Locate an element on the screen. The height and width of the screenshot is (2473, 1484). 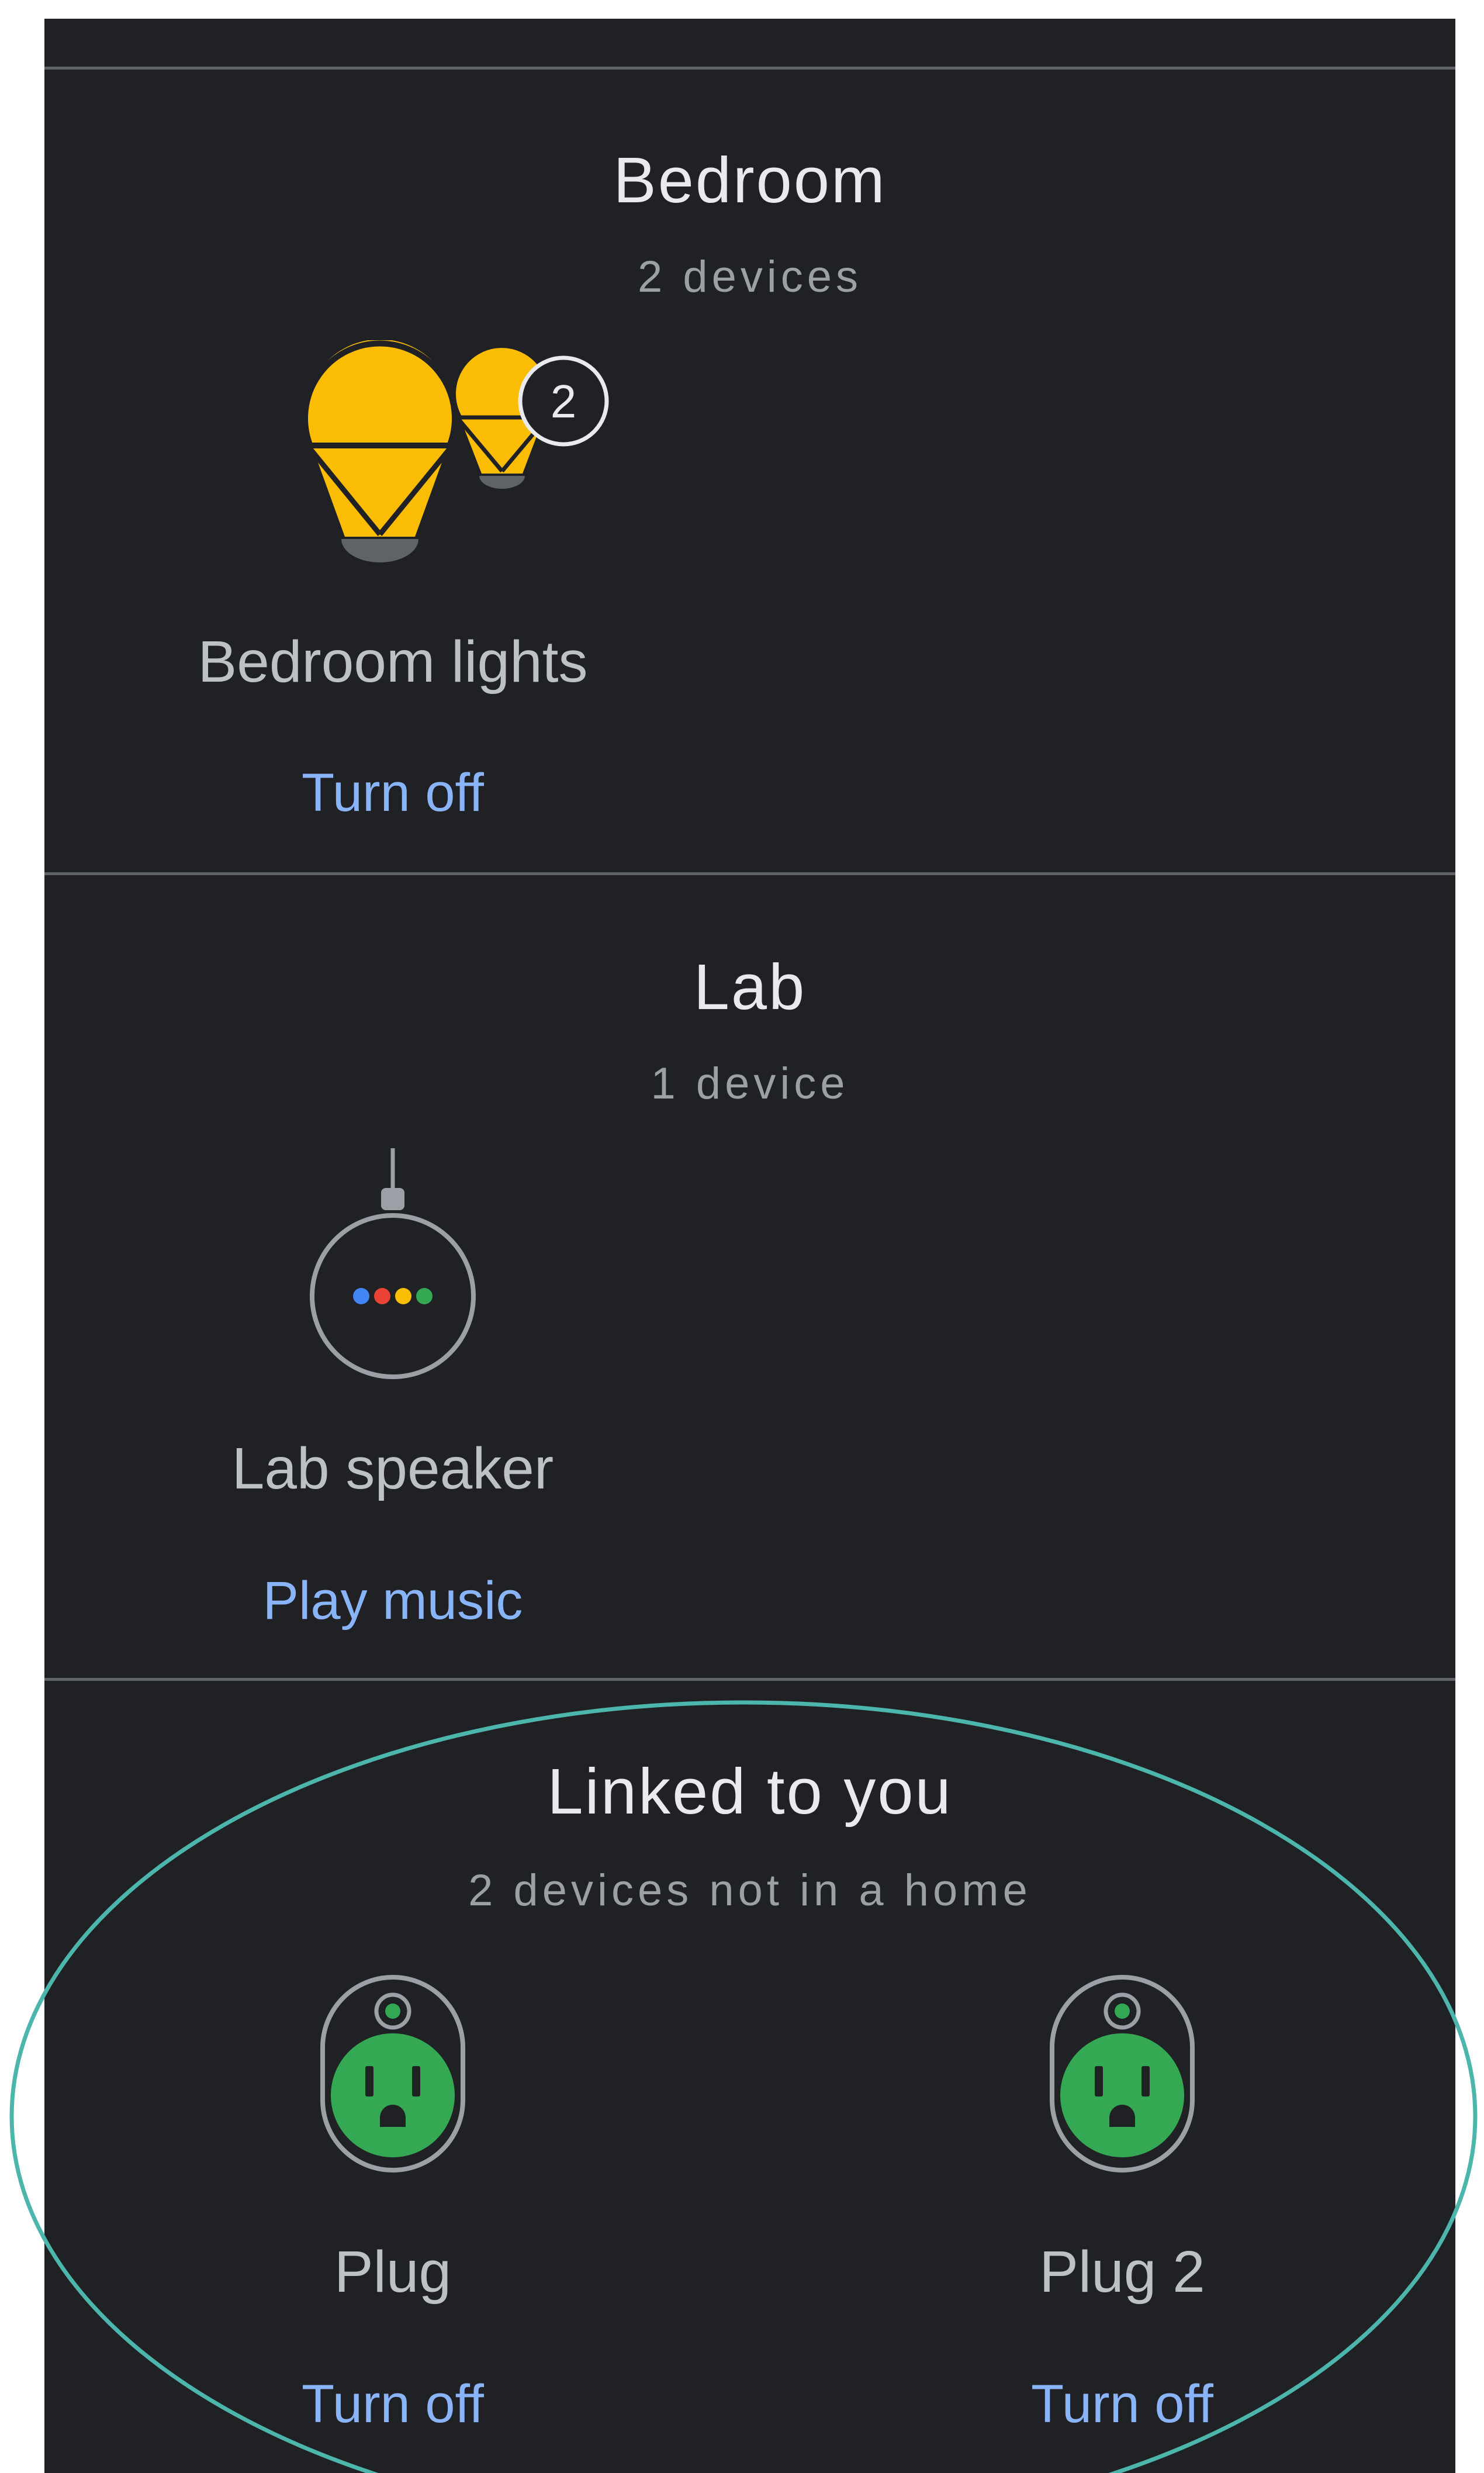
device-name: Bedroom lights is located at coordinates (393, 662).